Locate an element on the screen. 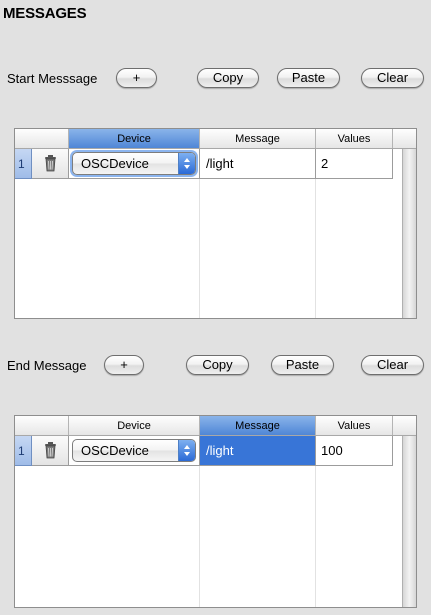 The height and width of the screenshot is (615, 431). end-clear-button: Clear is located at coordinates (392, 365).